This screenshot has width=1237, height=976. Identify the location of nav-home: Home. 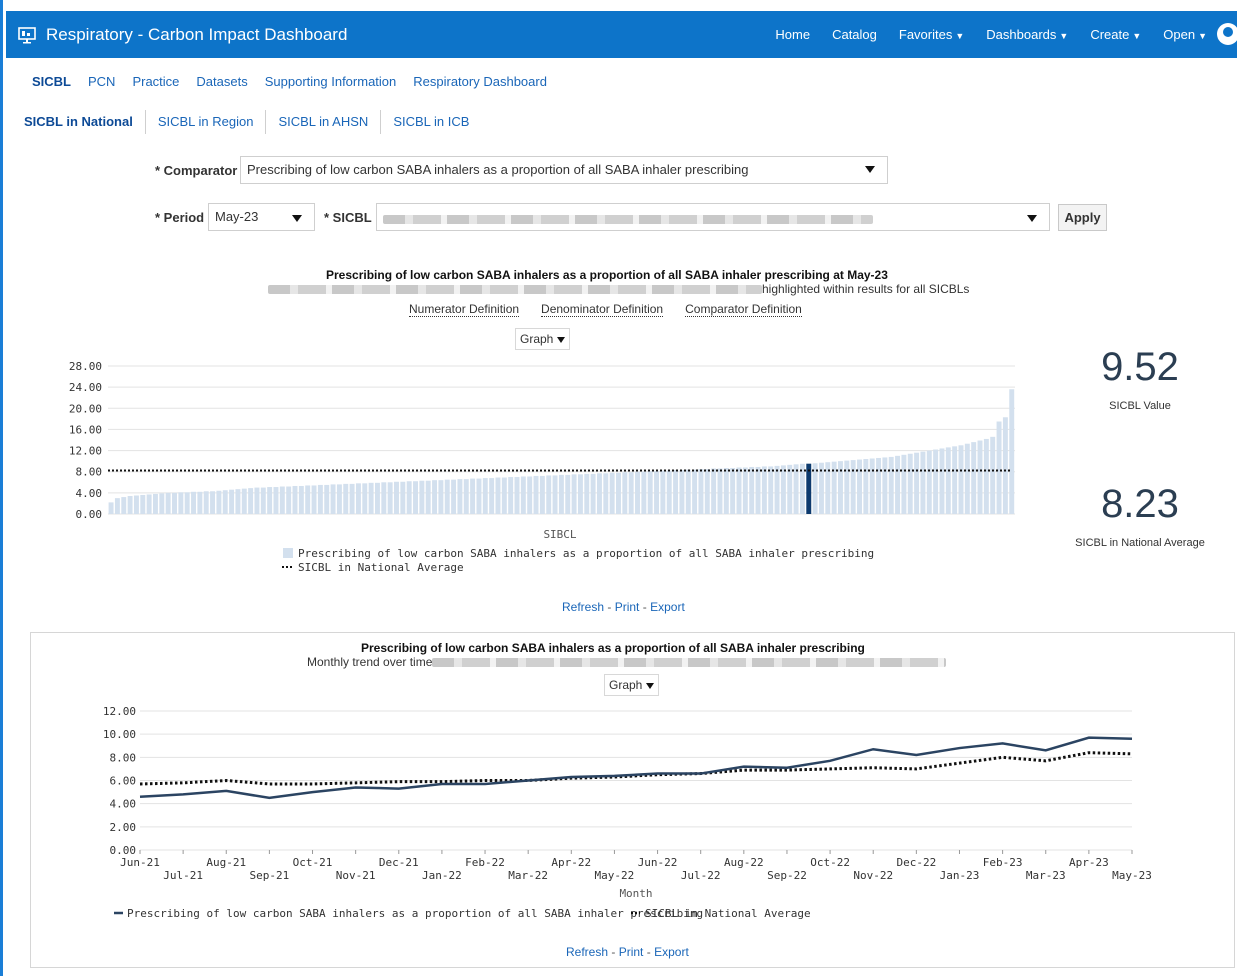
(792, 34).